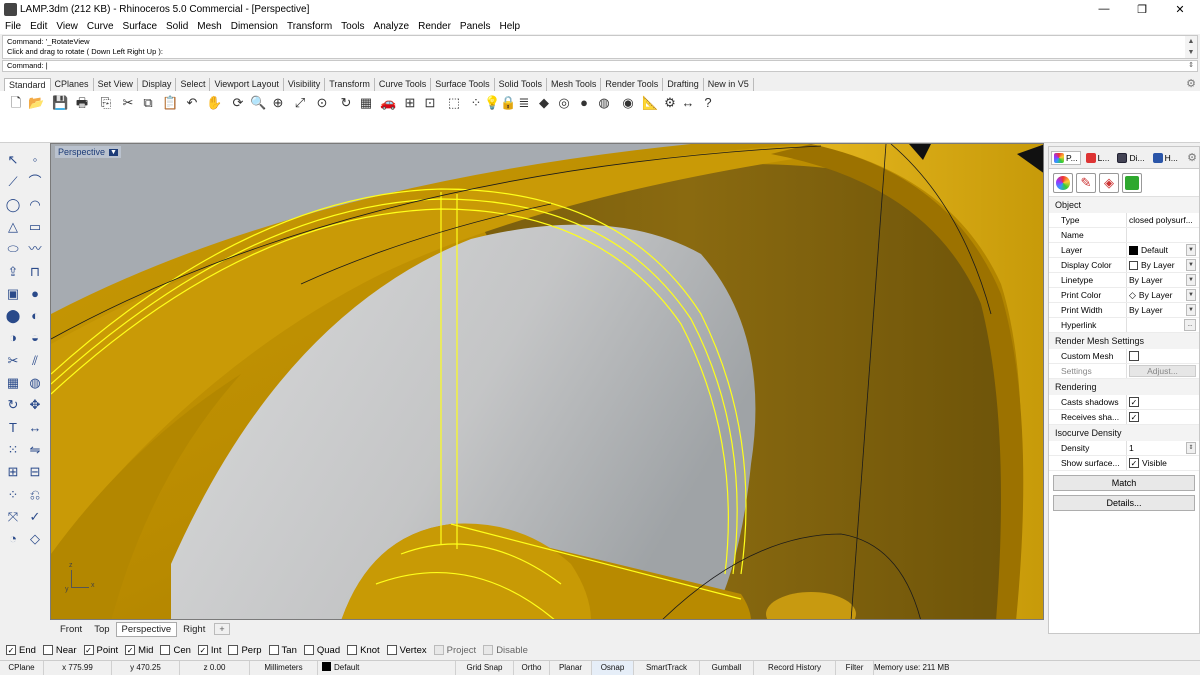  What do you see at coordinates (346, 103) in the screenshot?
I see `rotate-icon: ↻` at bounding box center [346, 103].